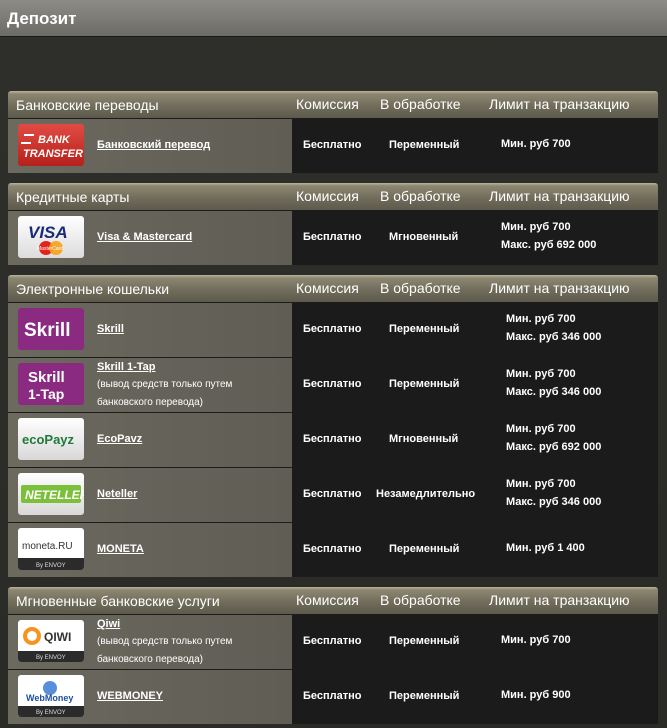 This screenshot has height=728, width=667. What do you see at coordinates (424, 439) in the screenshot?
I see `processing-value: Мгновенный` at bounding box center [424, 439].